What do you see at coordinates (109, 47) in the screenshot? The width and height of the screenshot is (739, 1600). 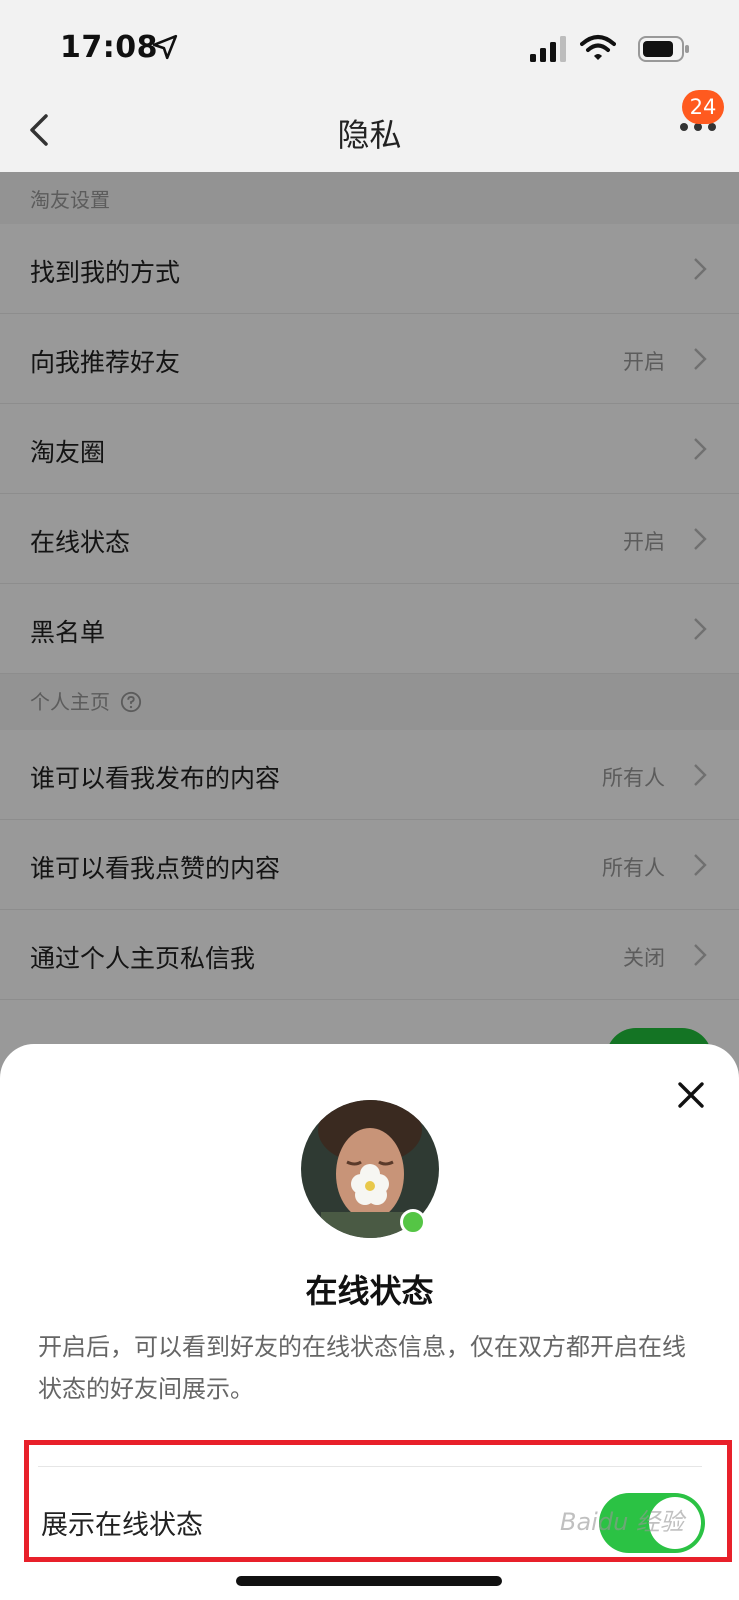 I see `status-time: 17:08` at bounding box center [109, 47].